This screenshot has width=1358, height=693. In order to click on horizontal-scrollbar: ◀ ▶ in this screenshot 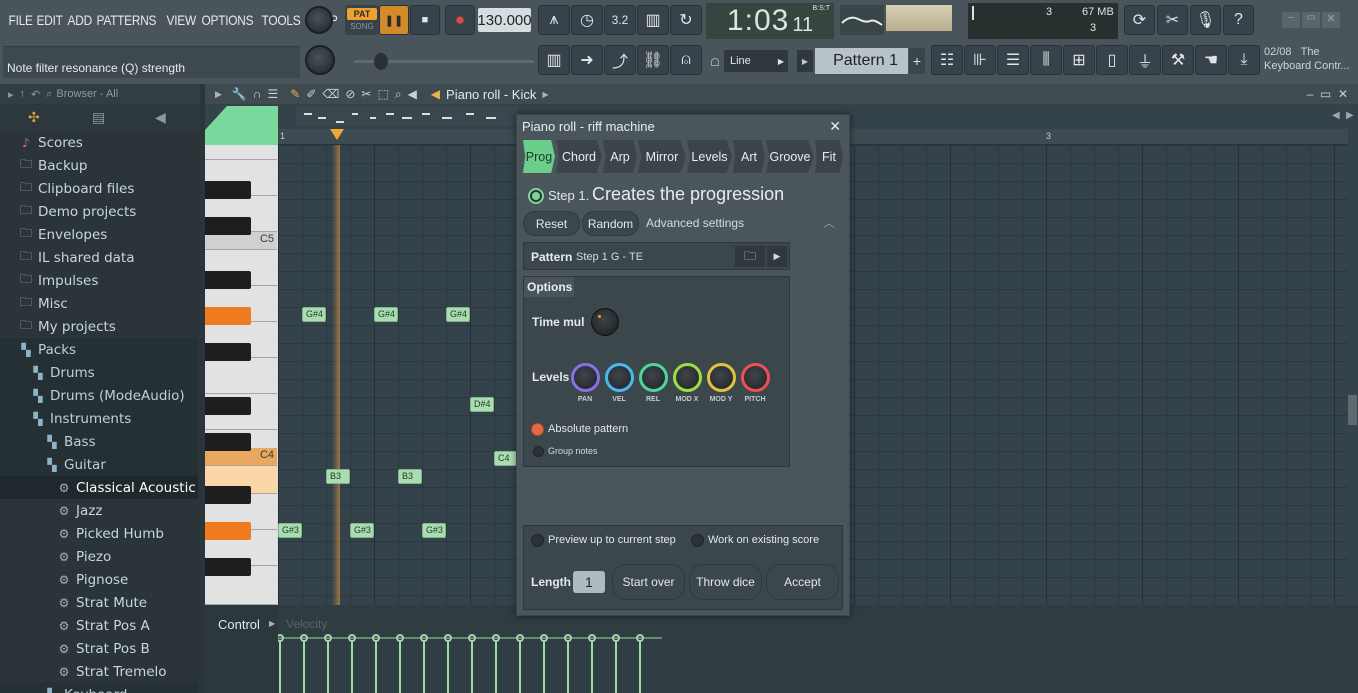, I will do `click(1113, 117)`.